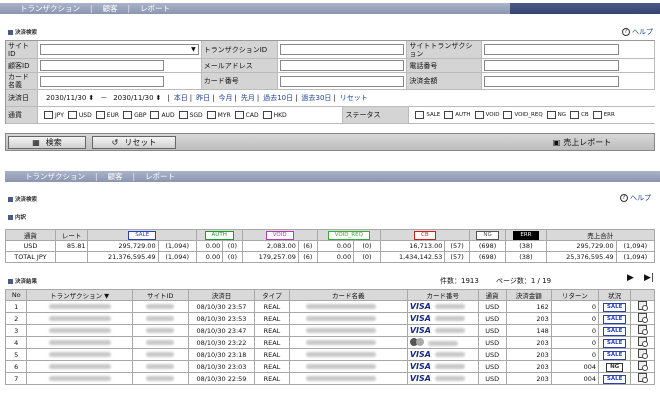 This screenshot has height=409, width=660. I want to click on table-row: 1 08/10/30 23:57 REAL VISA USD 162 0 SALE, so click(329, 306).